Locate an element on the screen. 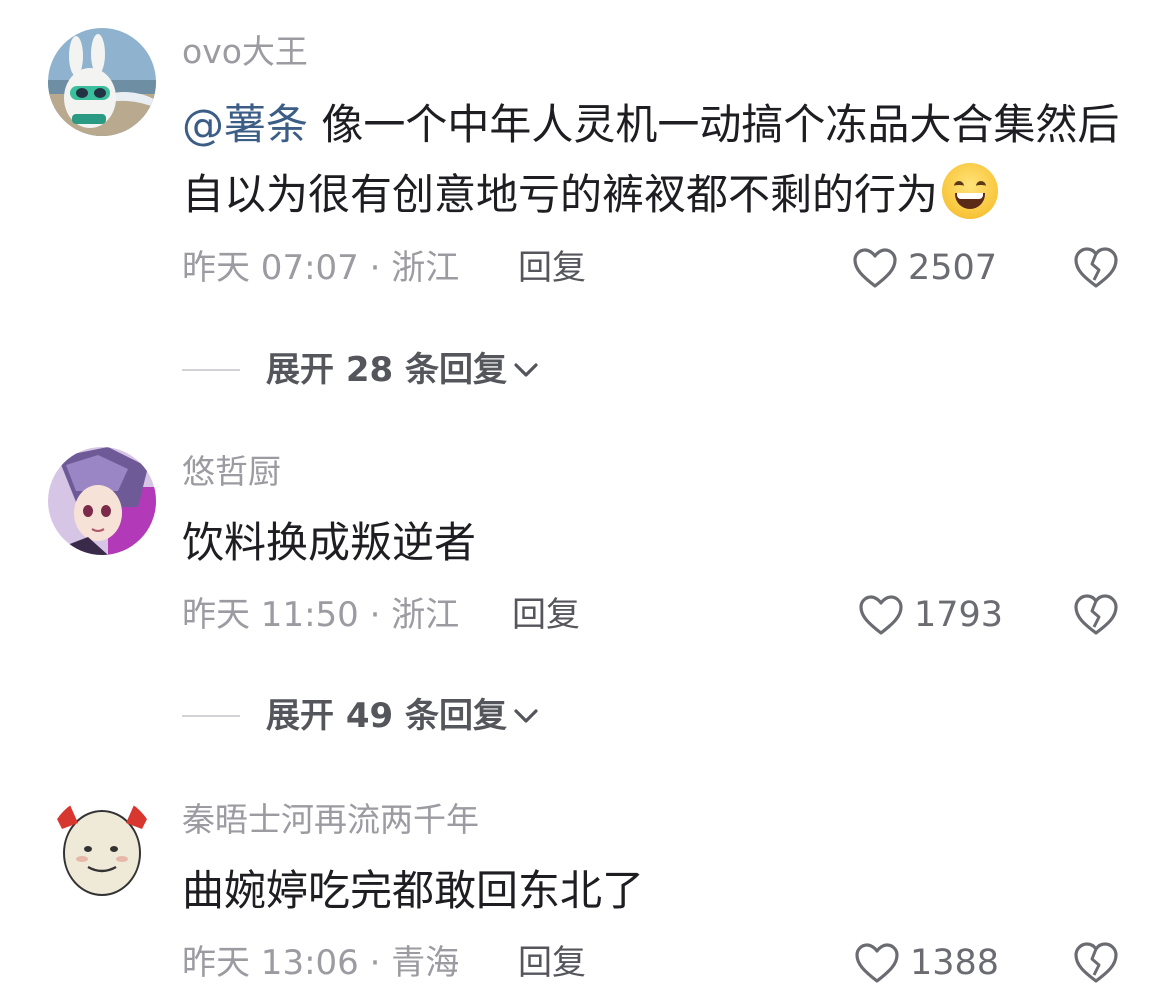 This screenshot has height=988, width=1170. like-count: 1388 is located at coordinates (955, 963).